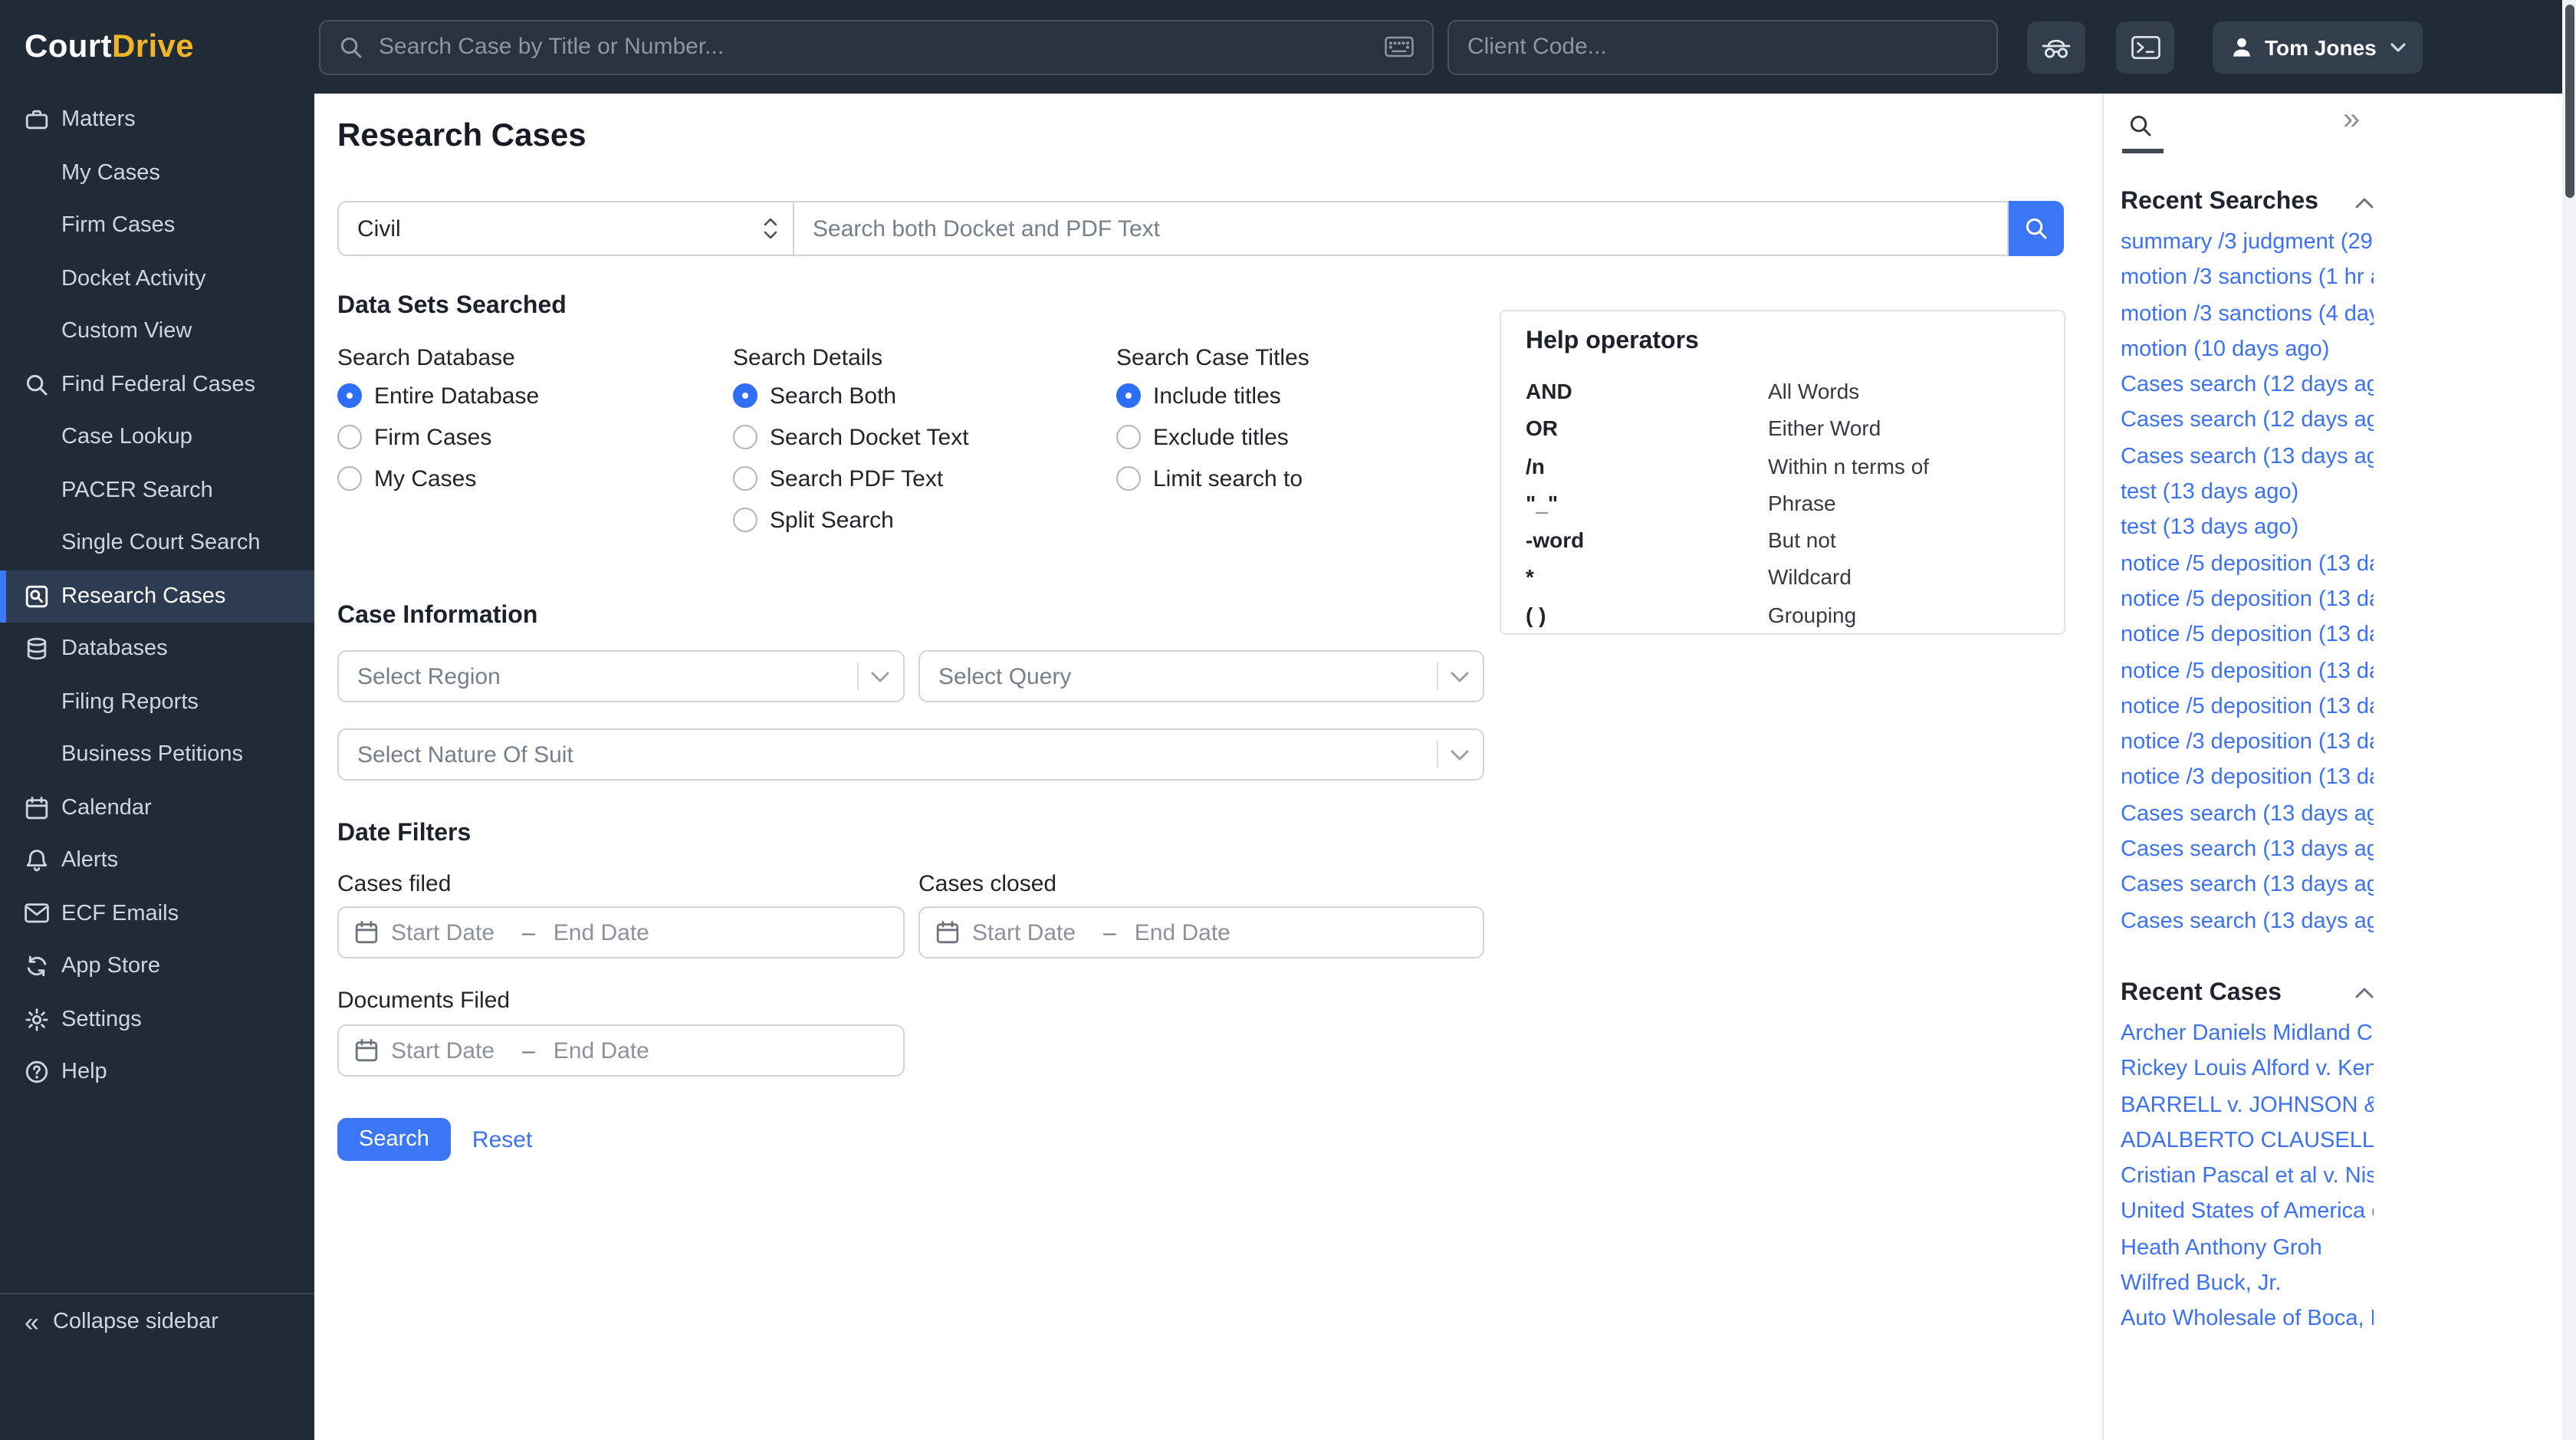 Image resolution: width=2576 pixels, height=1440 pixels. Describe the element at coordinates (621, 676) in the screenshot. I see `region-select: Select Region` at that location.